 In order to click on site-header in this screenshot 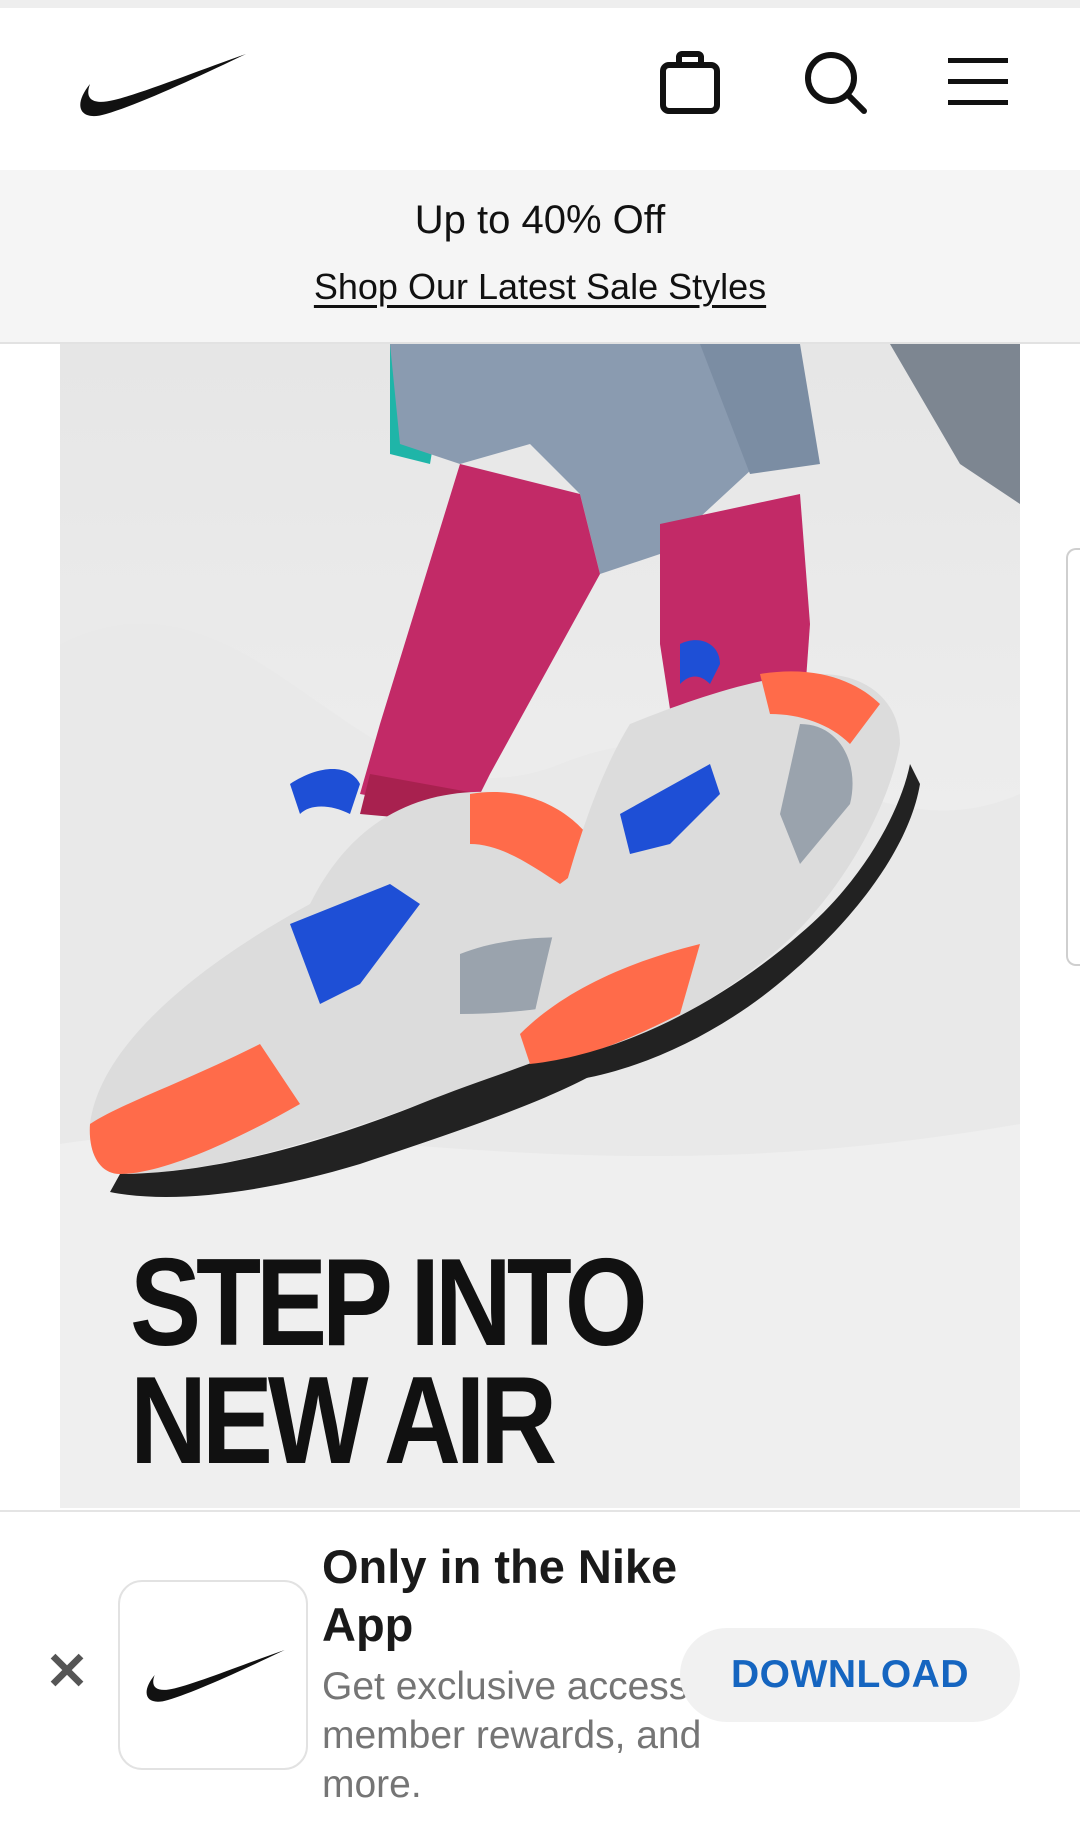, I will do `click(540, 89)`.